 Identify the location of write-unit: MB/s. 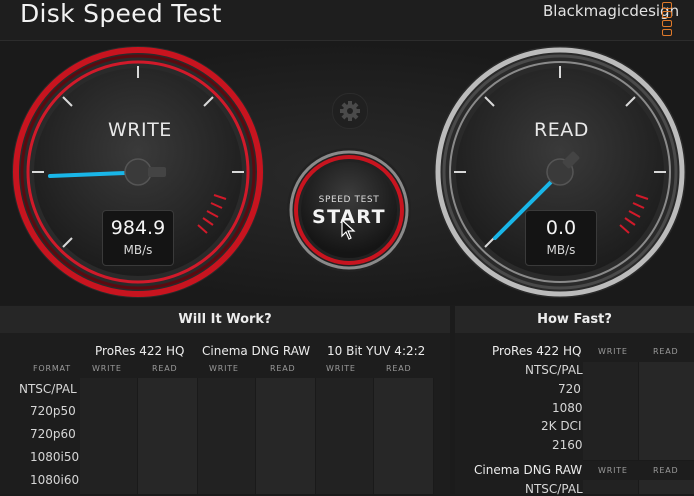
(138, 250).